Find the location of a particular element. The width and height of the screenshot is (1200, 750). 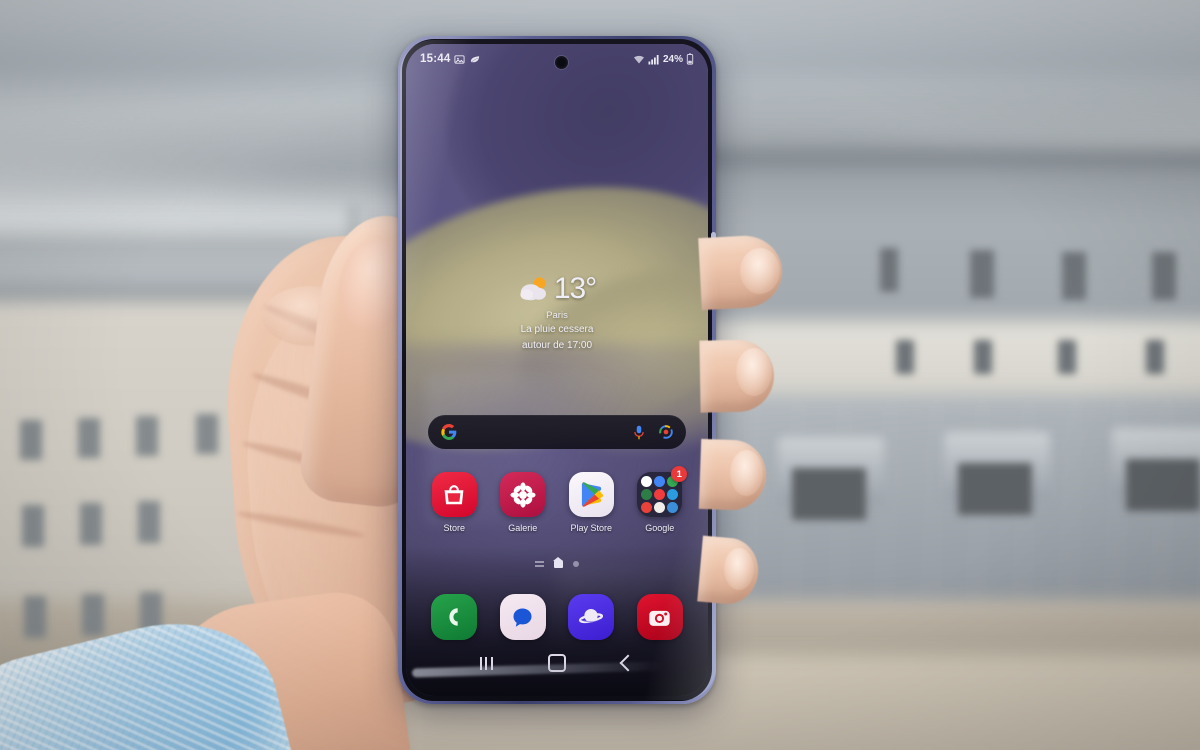

planet-glyph is located at coordinates (591, 616).